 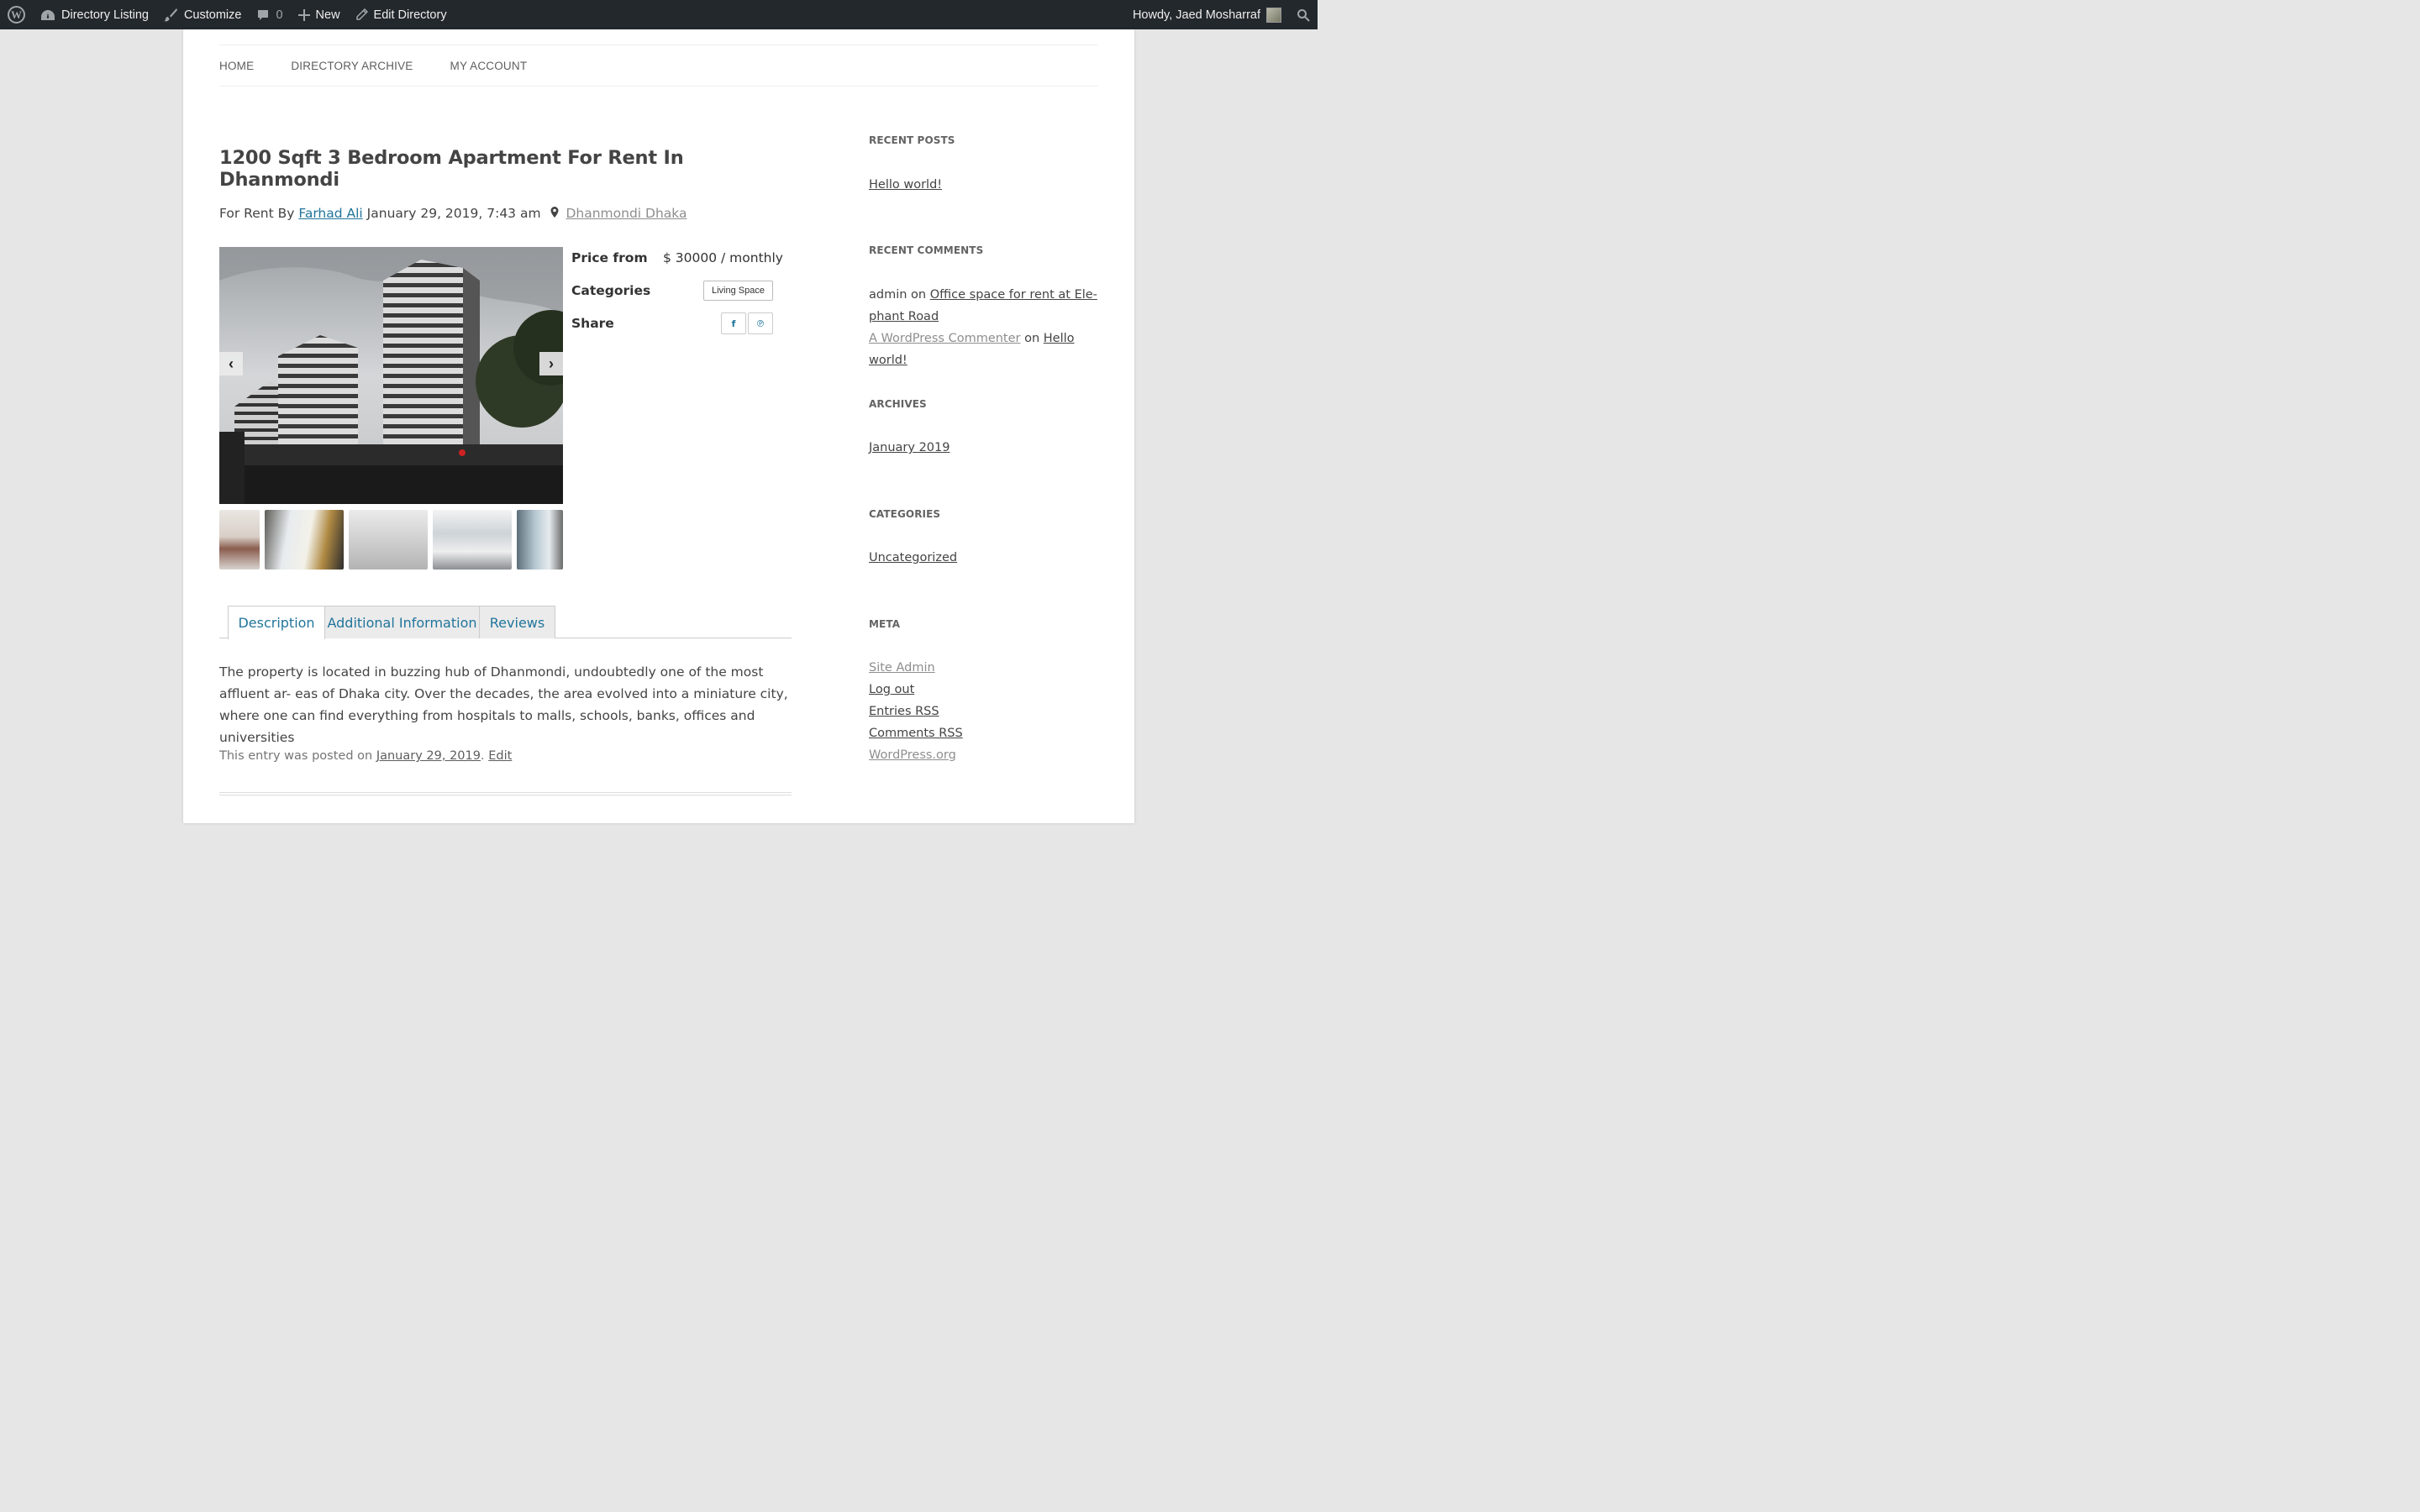 I want to click on recent-comments-title: RECENT COMMENTS, so click(x=927, y=250).